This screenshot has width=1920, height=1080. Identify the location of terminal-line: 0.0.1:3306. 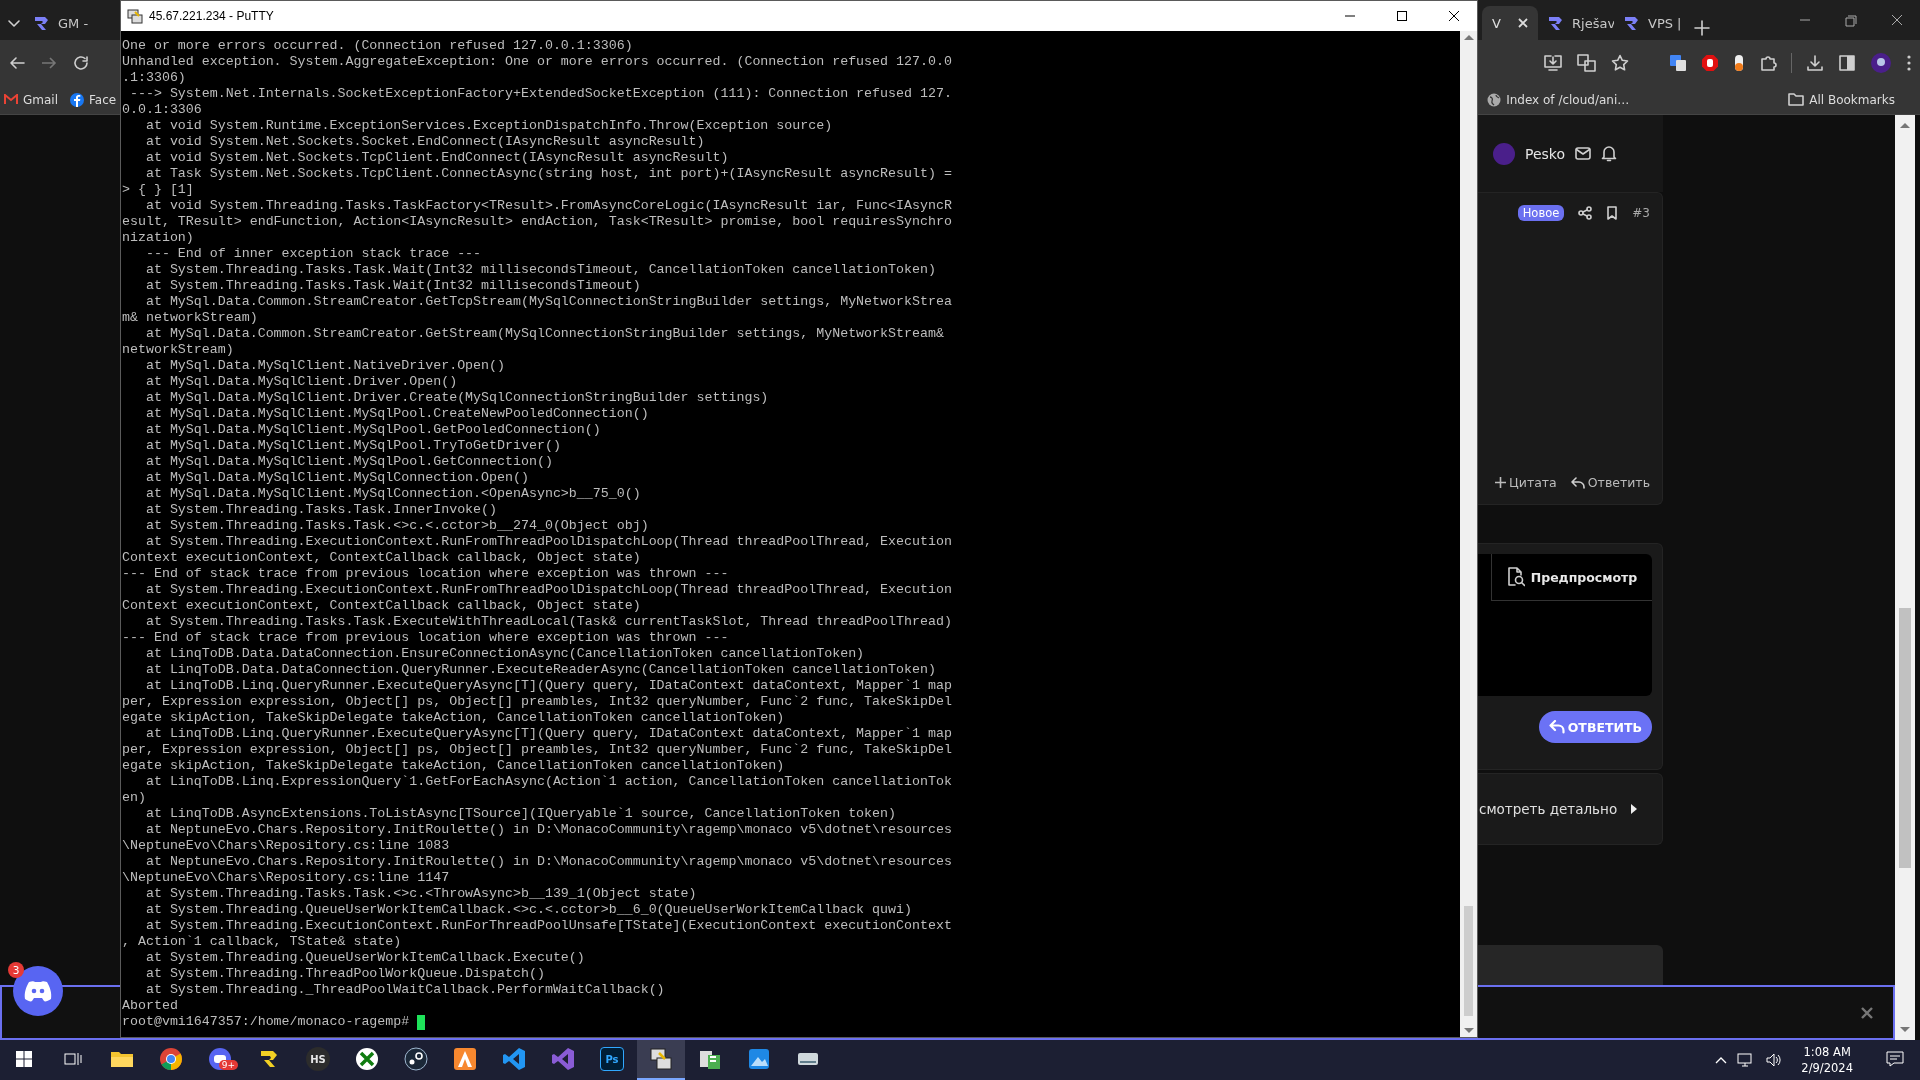
(162, 110).